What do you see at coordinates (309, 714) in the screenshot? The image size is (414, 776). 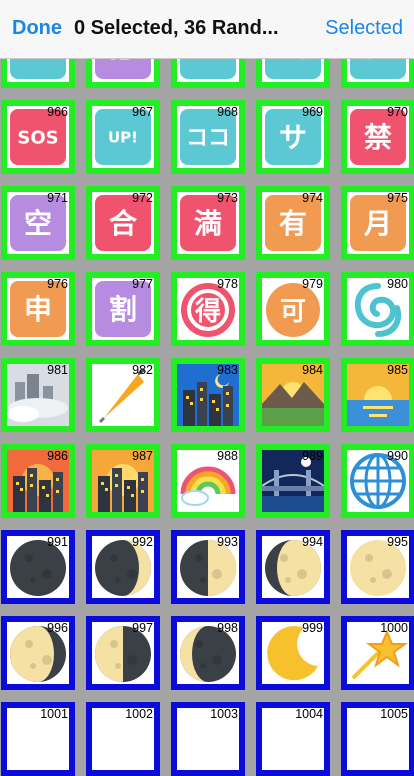 I see `emoji-number: 1004` at bounding box center [309, 714].